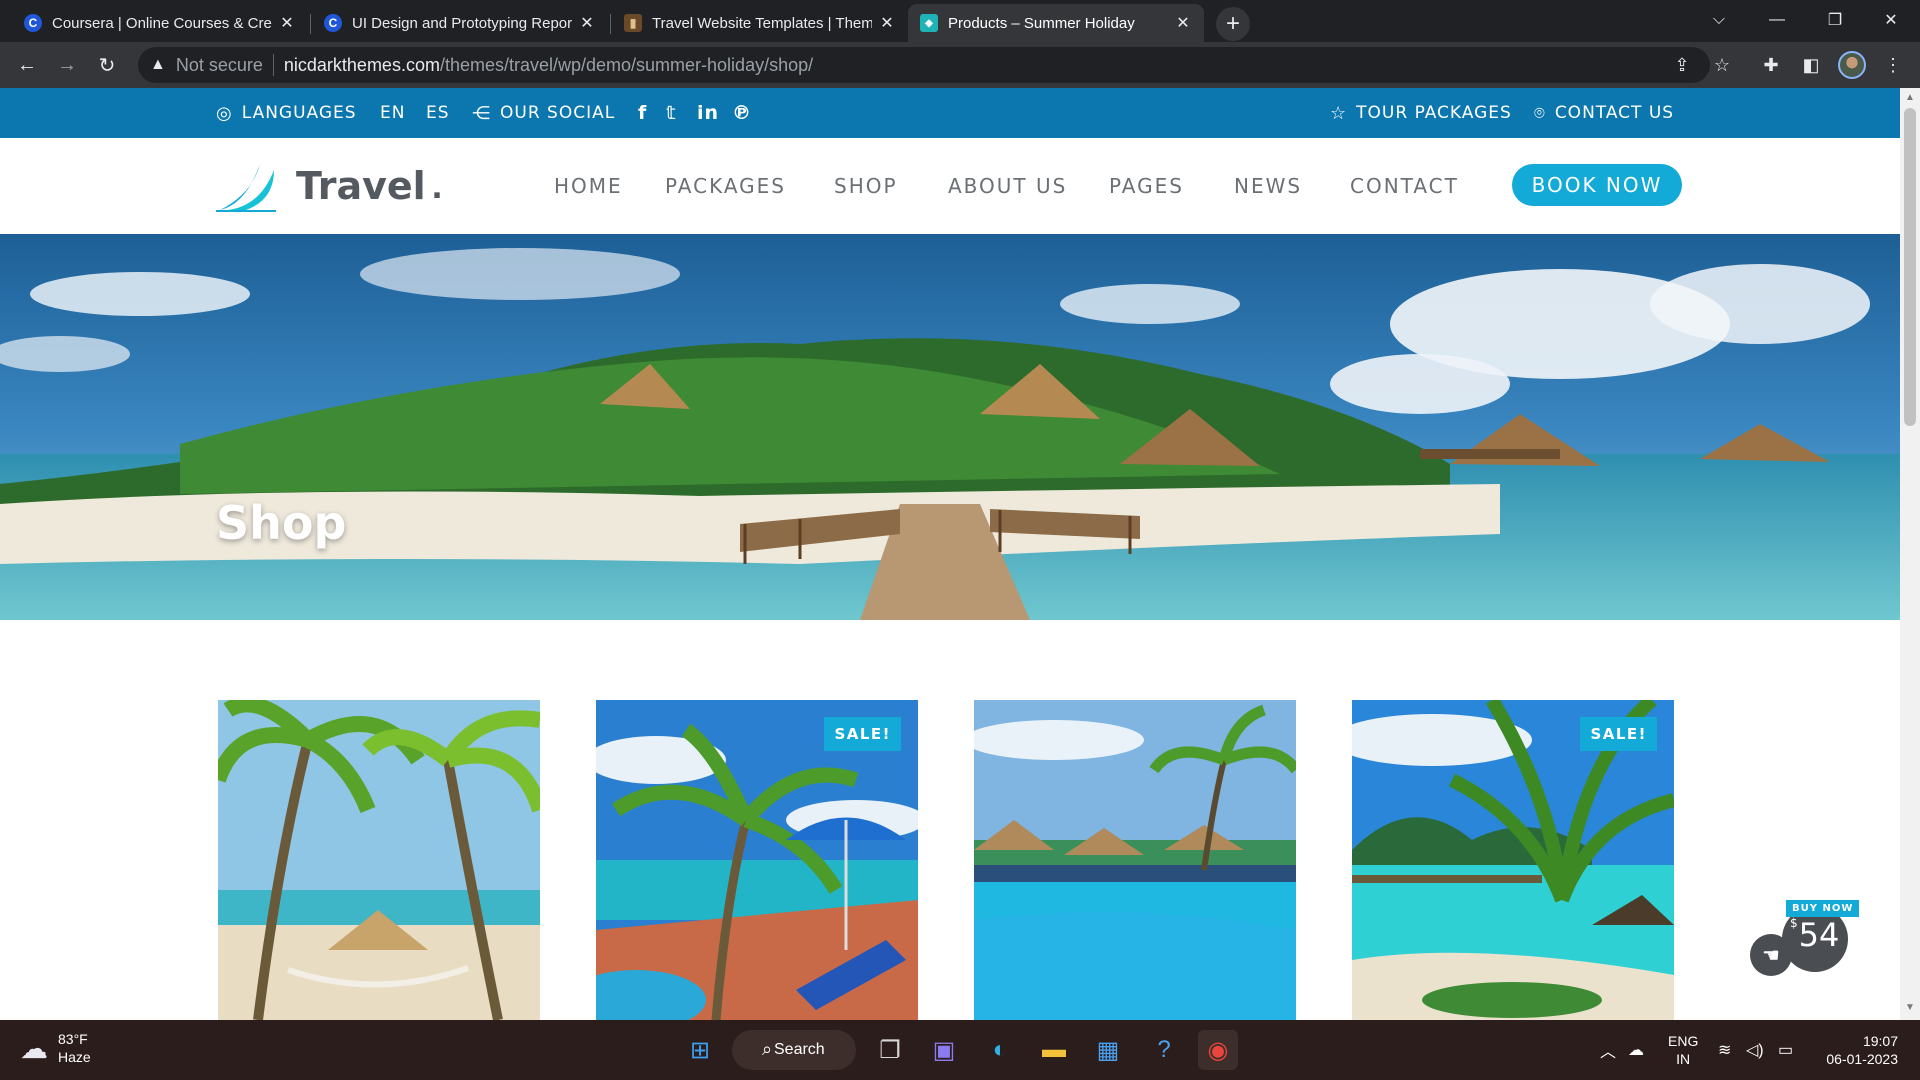  What do you see at coordinates (742, 113) in the screenshot?
I see `pinterest-icon: ℗` at bounding box center [742, 113].